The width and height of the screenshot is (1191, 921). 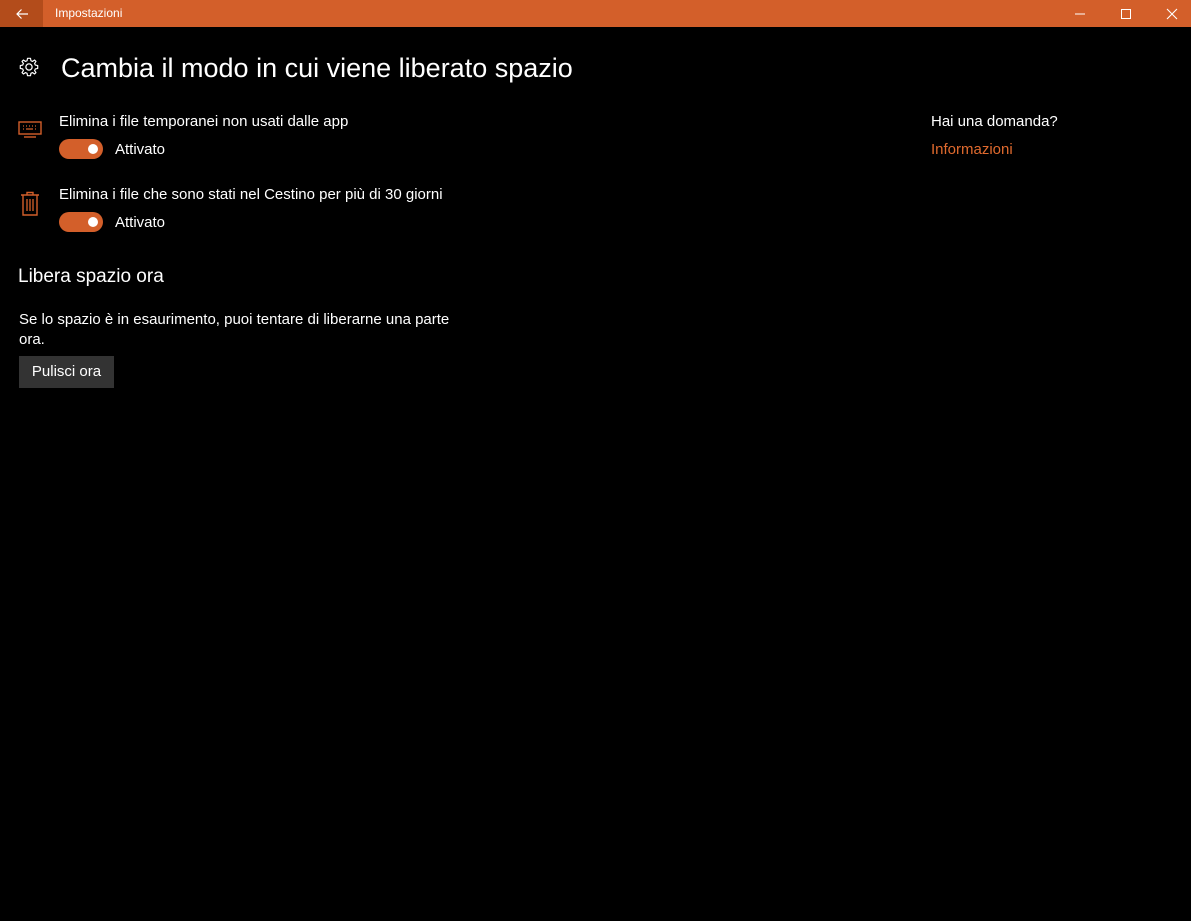 I want to click on back-button, so click(x=21, y=13).